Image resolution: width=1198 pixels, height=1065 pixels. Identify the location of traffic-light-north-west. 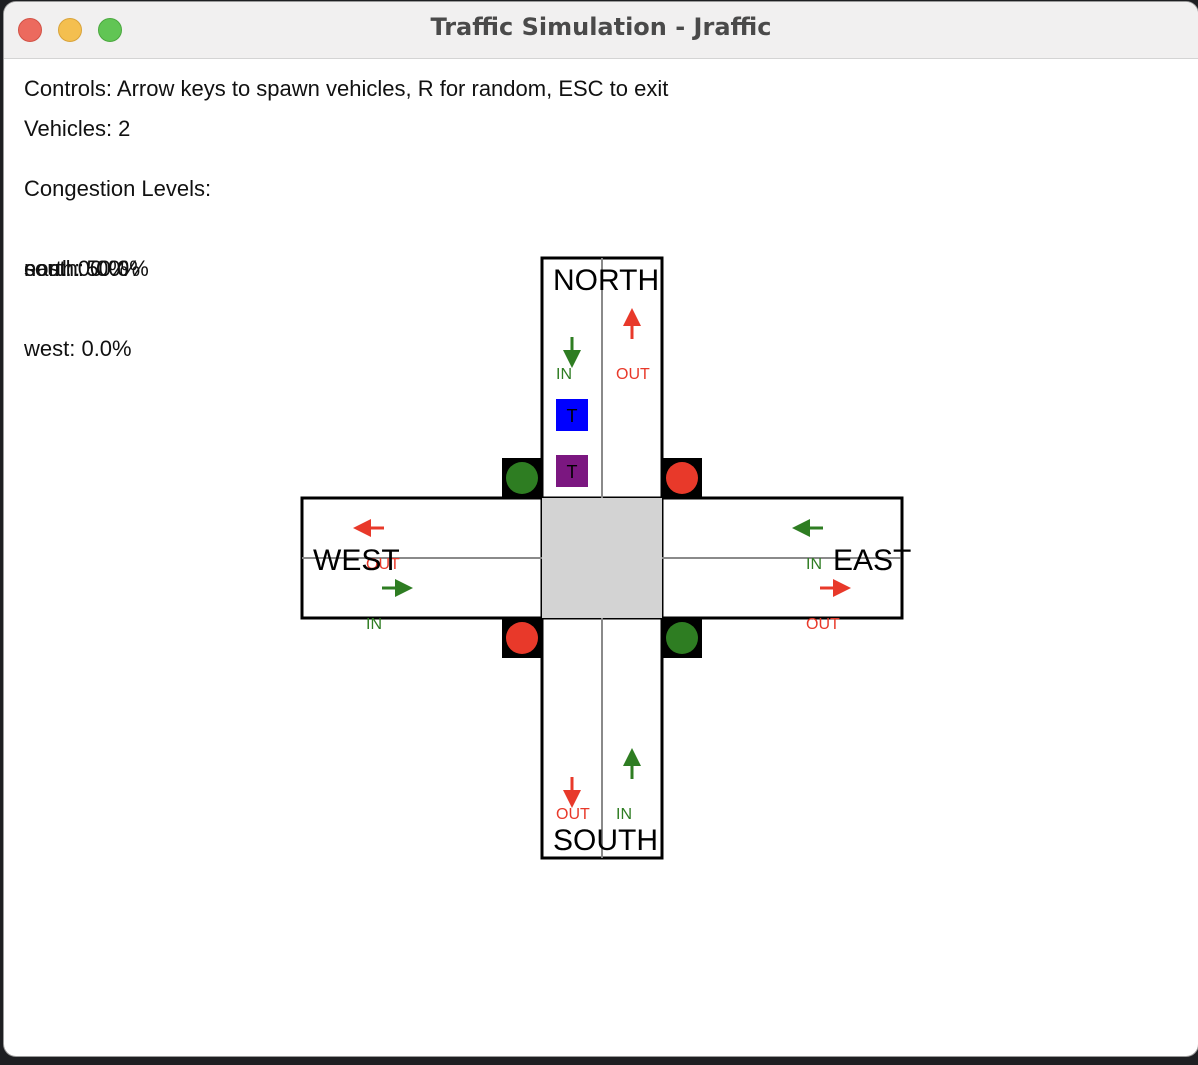
(522, 478).